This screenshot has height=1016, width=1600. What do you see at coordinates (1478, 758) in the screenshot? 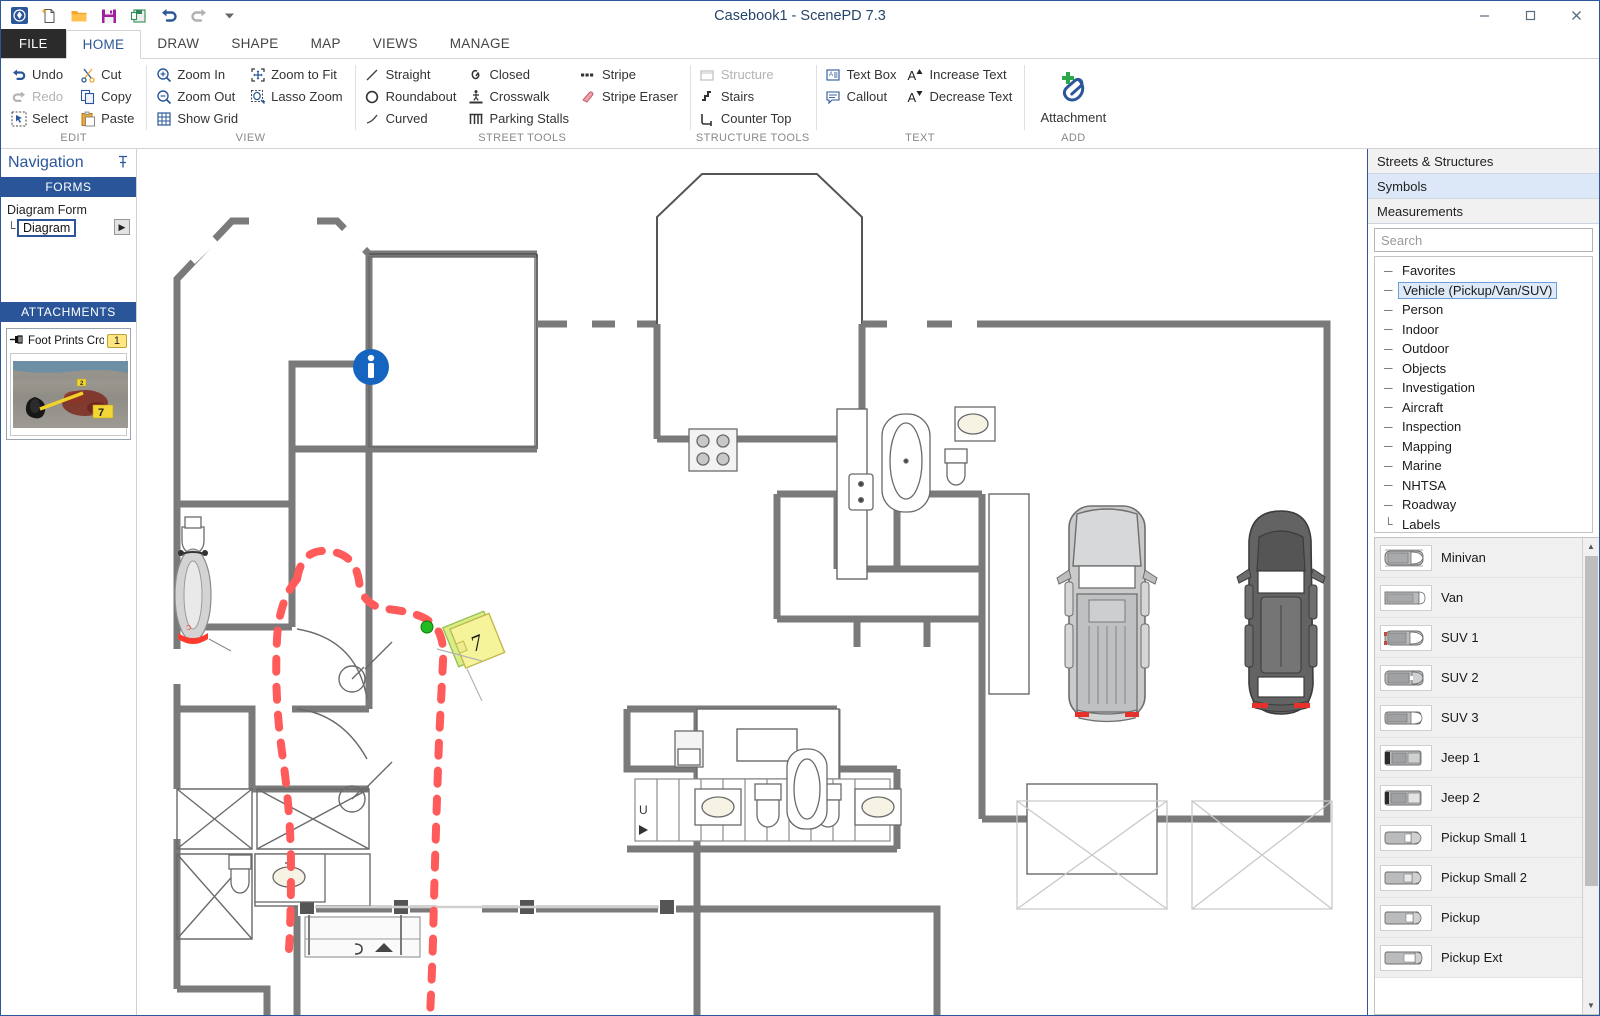
I see `symbol-item-jeep-1: Jeep 1` at bounding box center [1478, 758].